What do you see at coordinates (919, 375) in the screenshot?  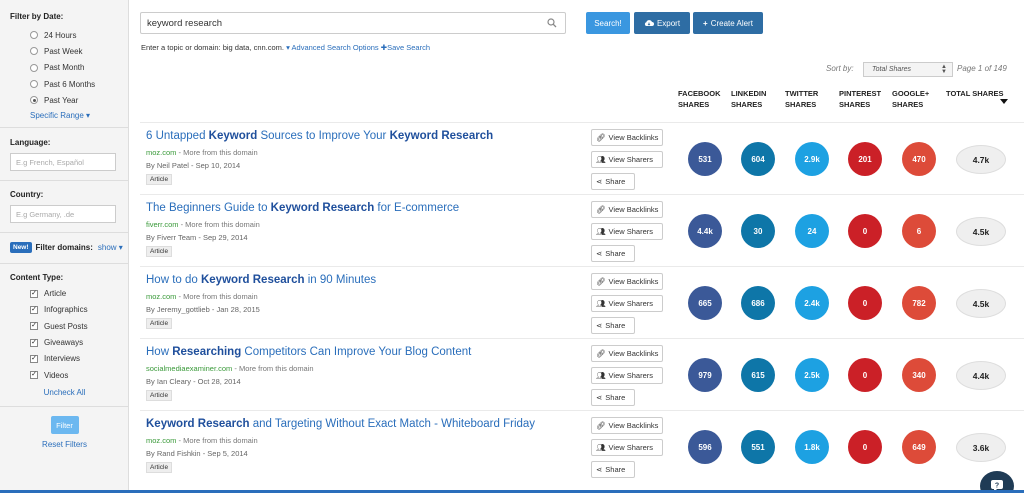 I see `google-shares-count: 340` at bounding box center [919, 375].